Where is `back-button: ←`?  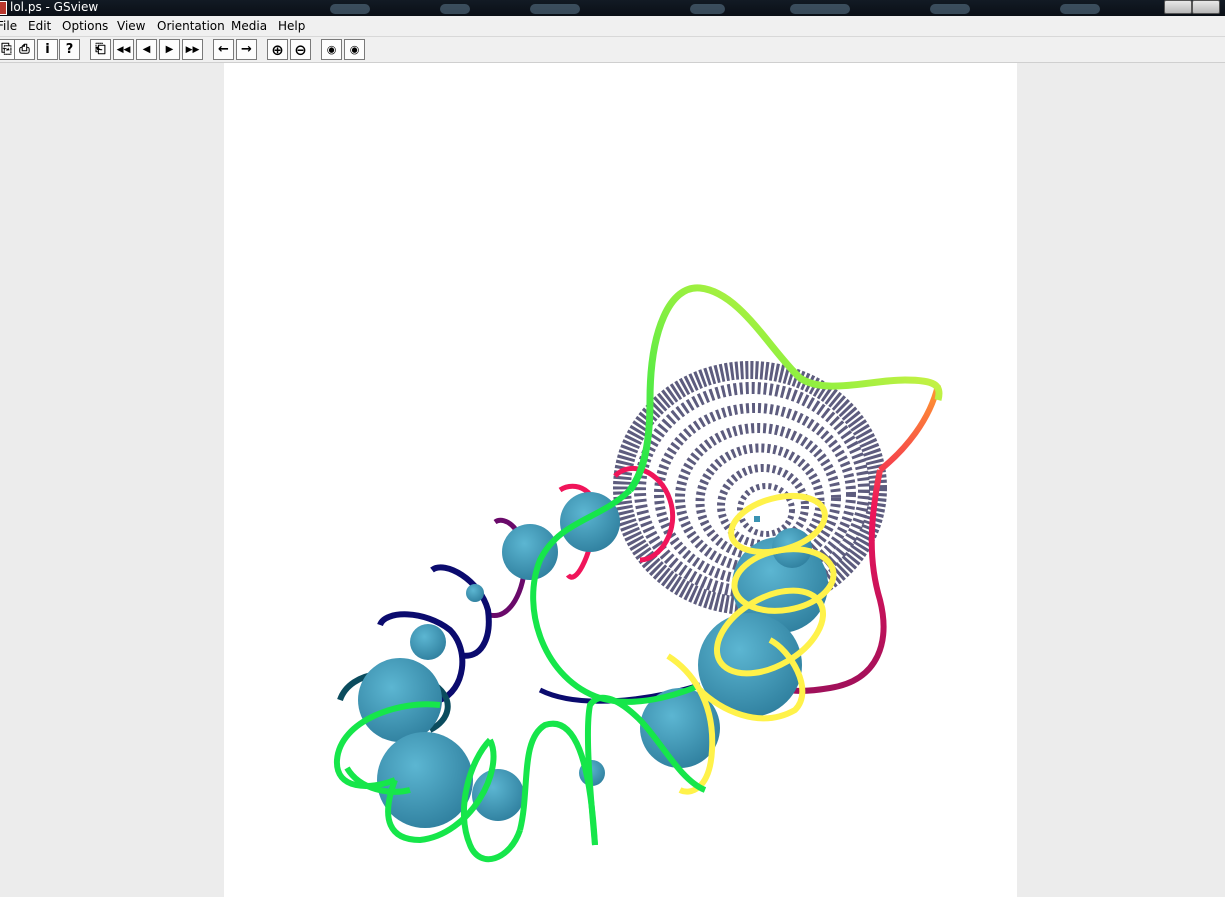 back-button: ← is located at coordinates (223, 49).